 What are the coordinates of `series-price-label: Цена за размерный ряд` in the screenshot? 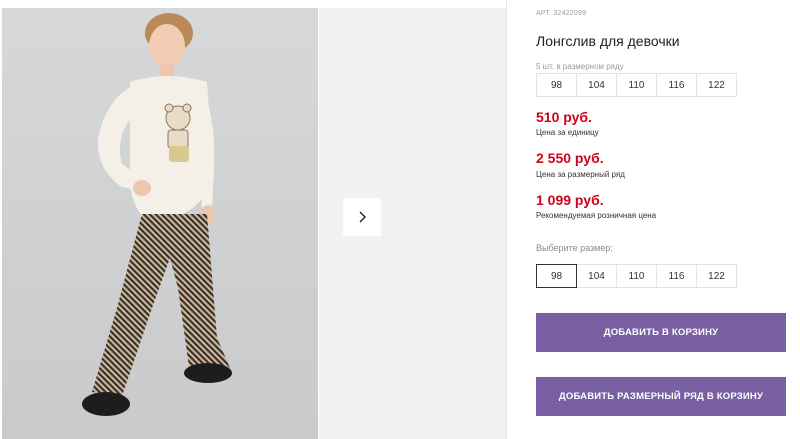 It's located at (580, 174).